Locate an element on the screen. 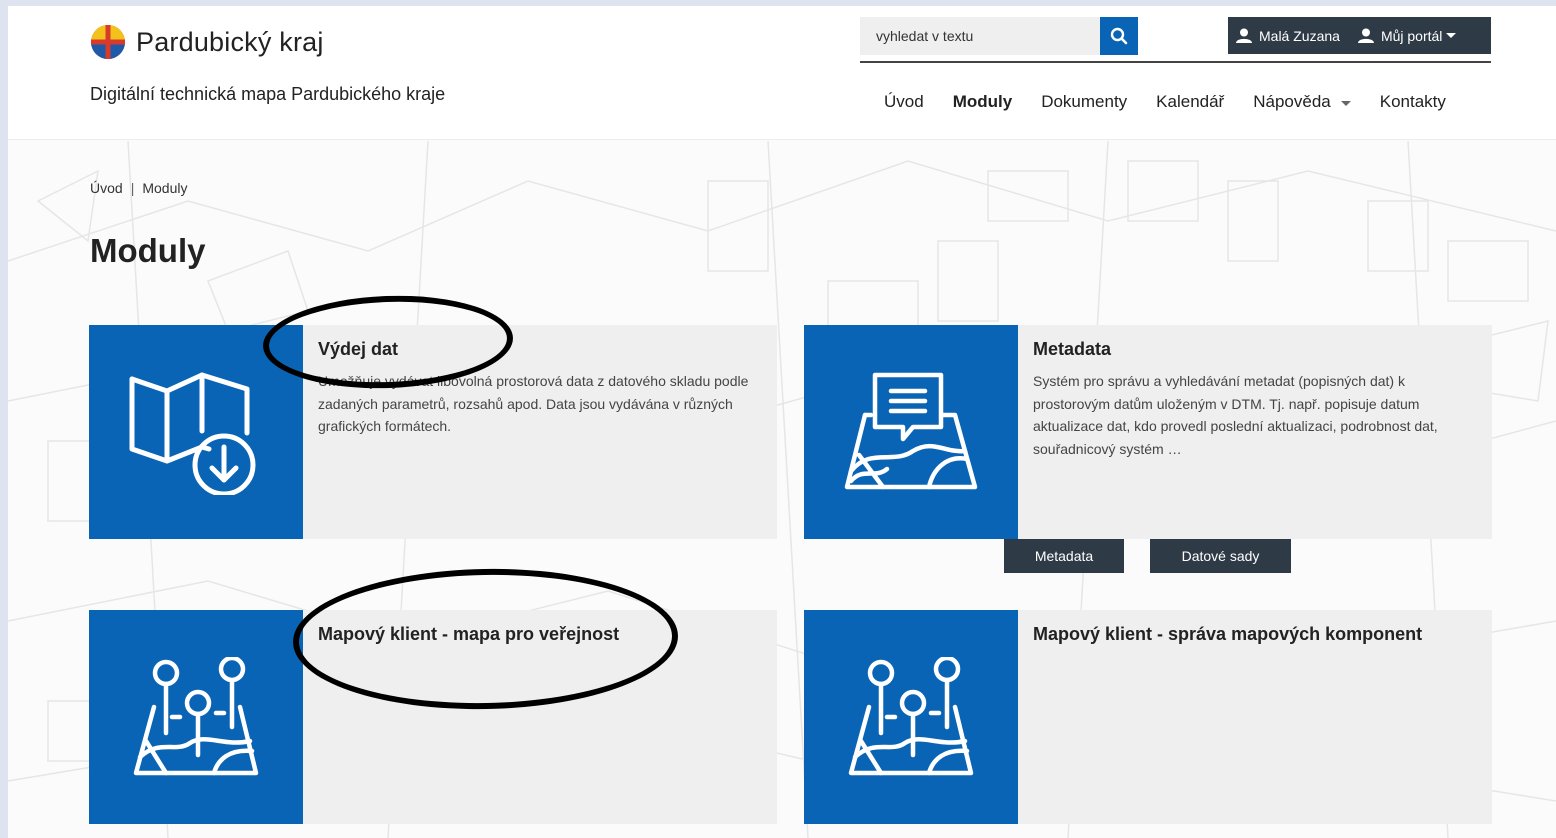 The width and height of the screenshot is (1556, 838). chevron-down-icon is located at coordinates (1345, 103).